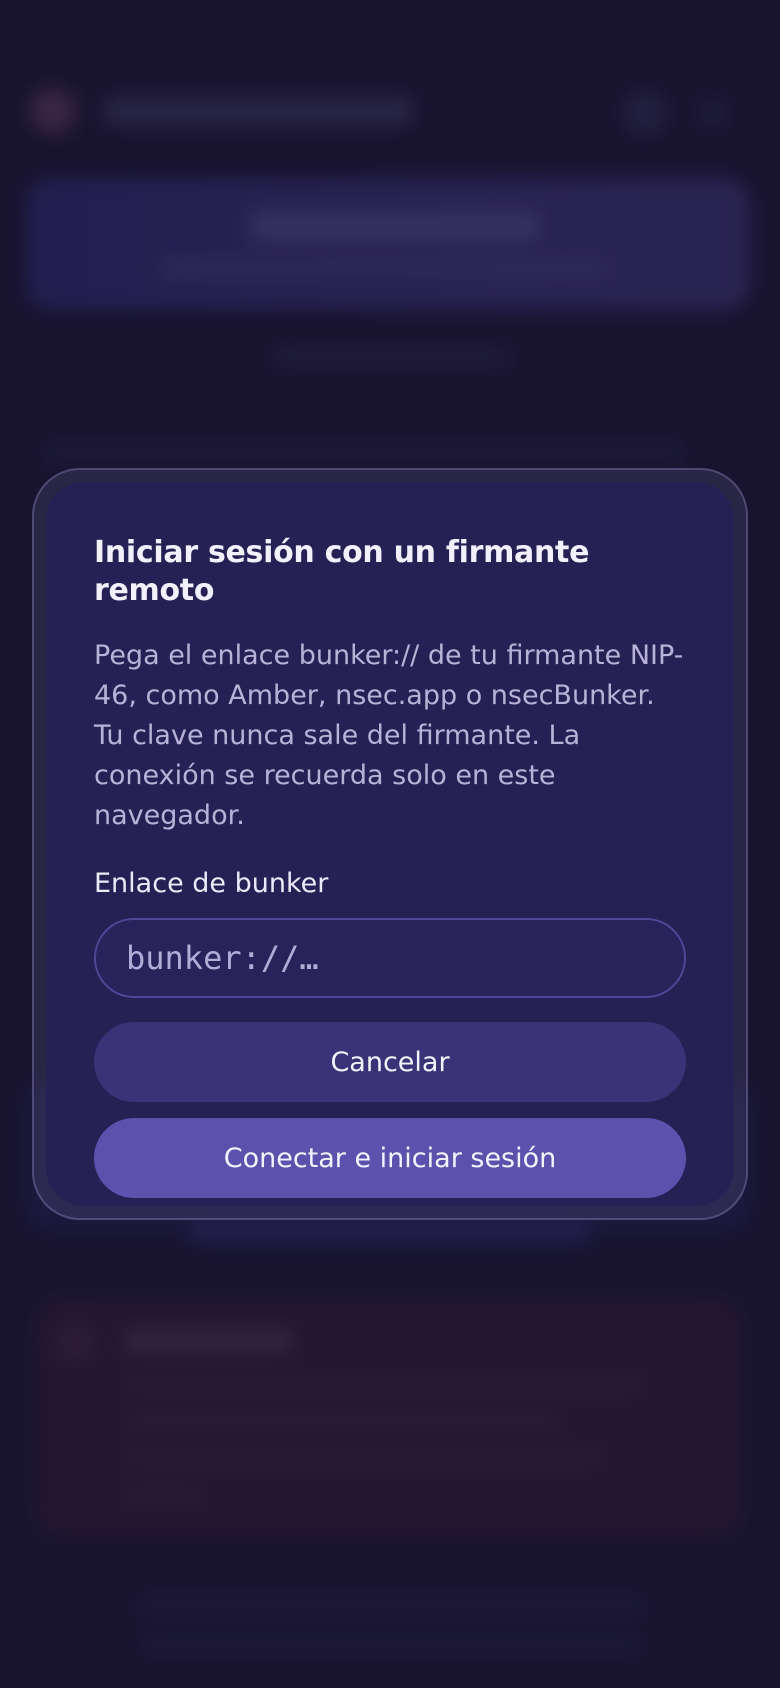 Image resolution: width=780 pixels, height=1688 pixels. I want to click on dialog-title: Iniciar sesión con un firmante remoto, so click(342, 571).